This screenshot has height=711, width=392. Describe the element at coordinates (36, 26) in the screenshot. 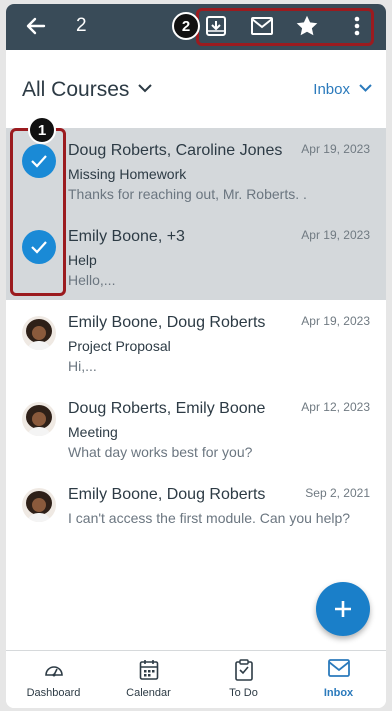

I see `back-arrow-icon` at that location.